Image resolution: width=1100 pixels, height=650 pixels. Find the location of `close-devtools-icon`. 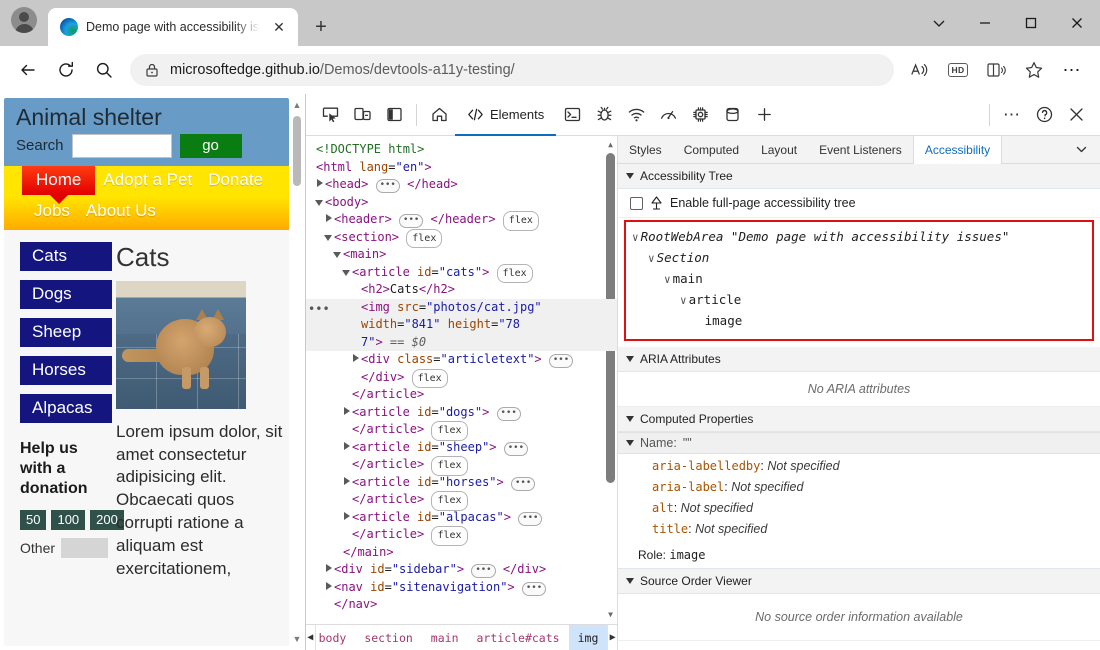

close-devtools-icon is located at coordinates (1076, 115).